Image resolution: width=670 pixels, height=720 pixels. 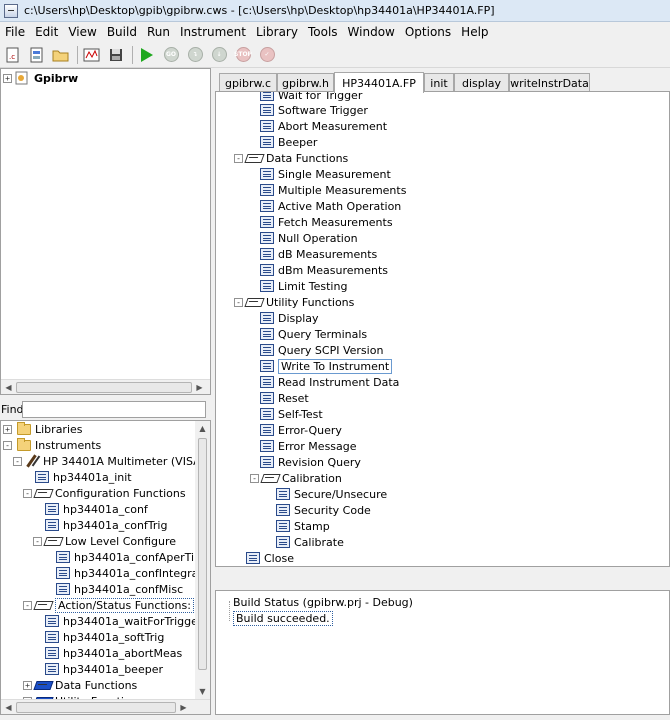 What do you see at coordinates (291, 158) in the screenshot?
I see `fp-data-group: - Data Functions` at bounding box center [291, 158].